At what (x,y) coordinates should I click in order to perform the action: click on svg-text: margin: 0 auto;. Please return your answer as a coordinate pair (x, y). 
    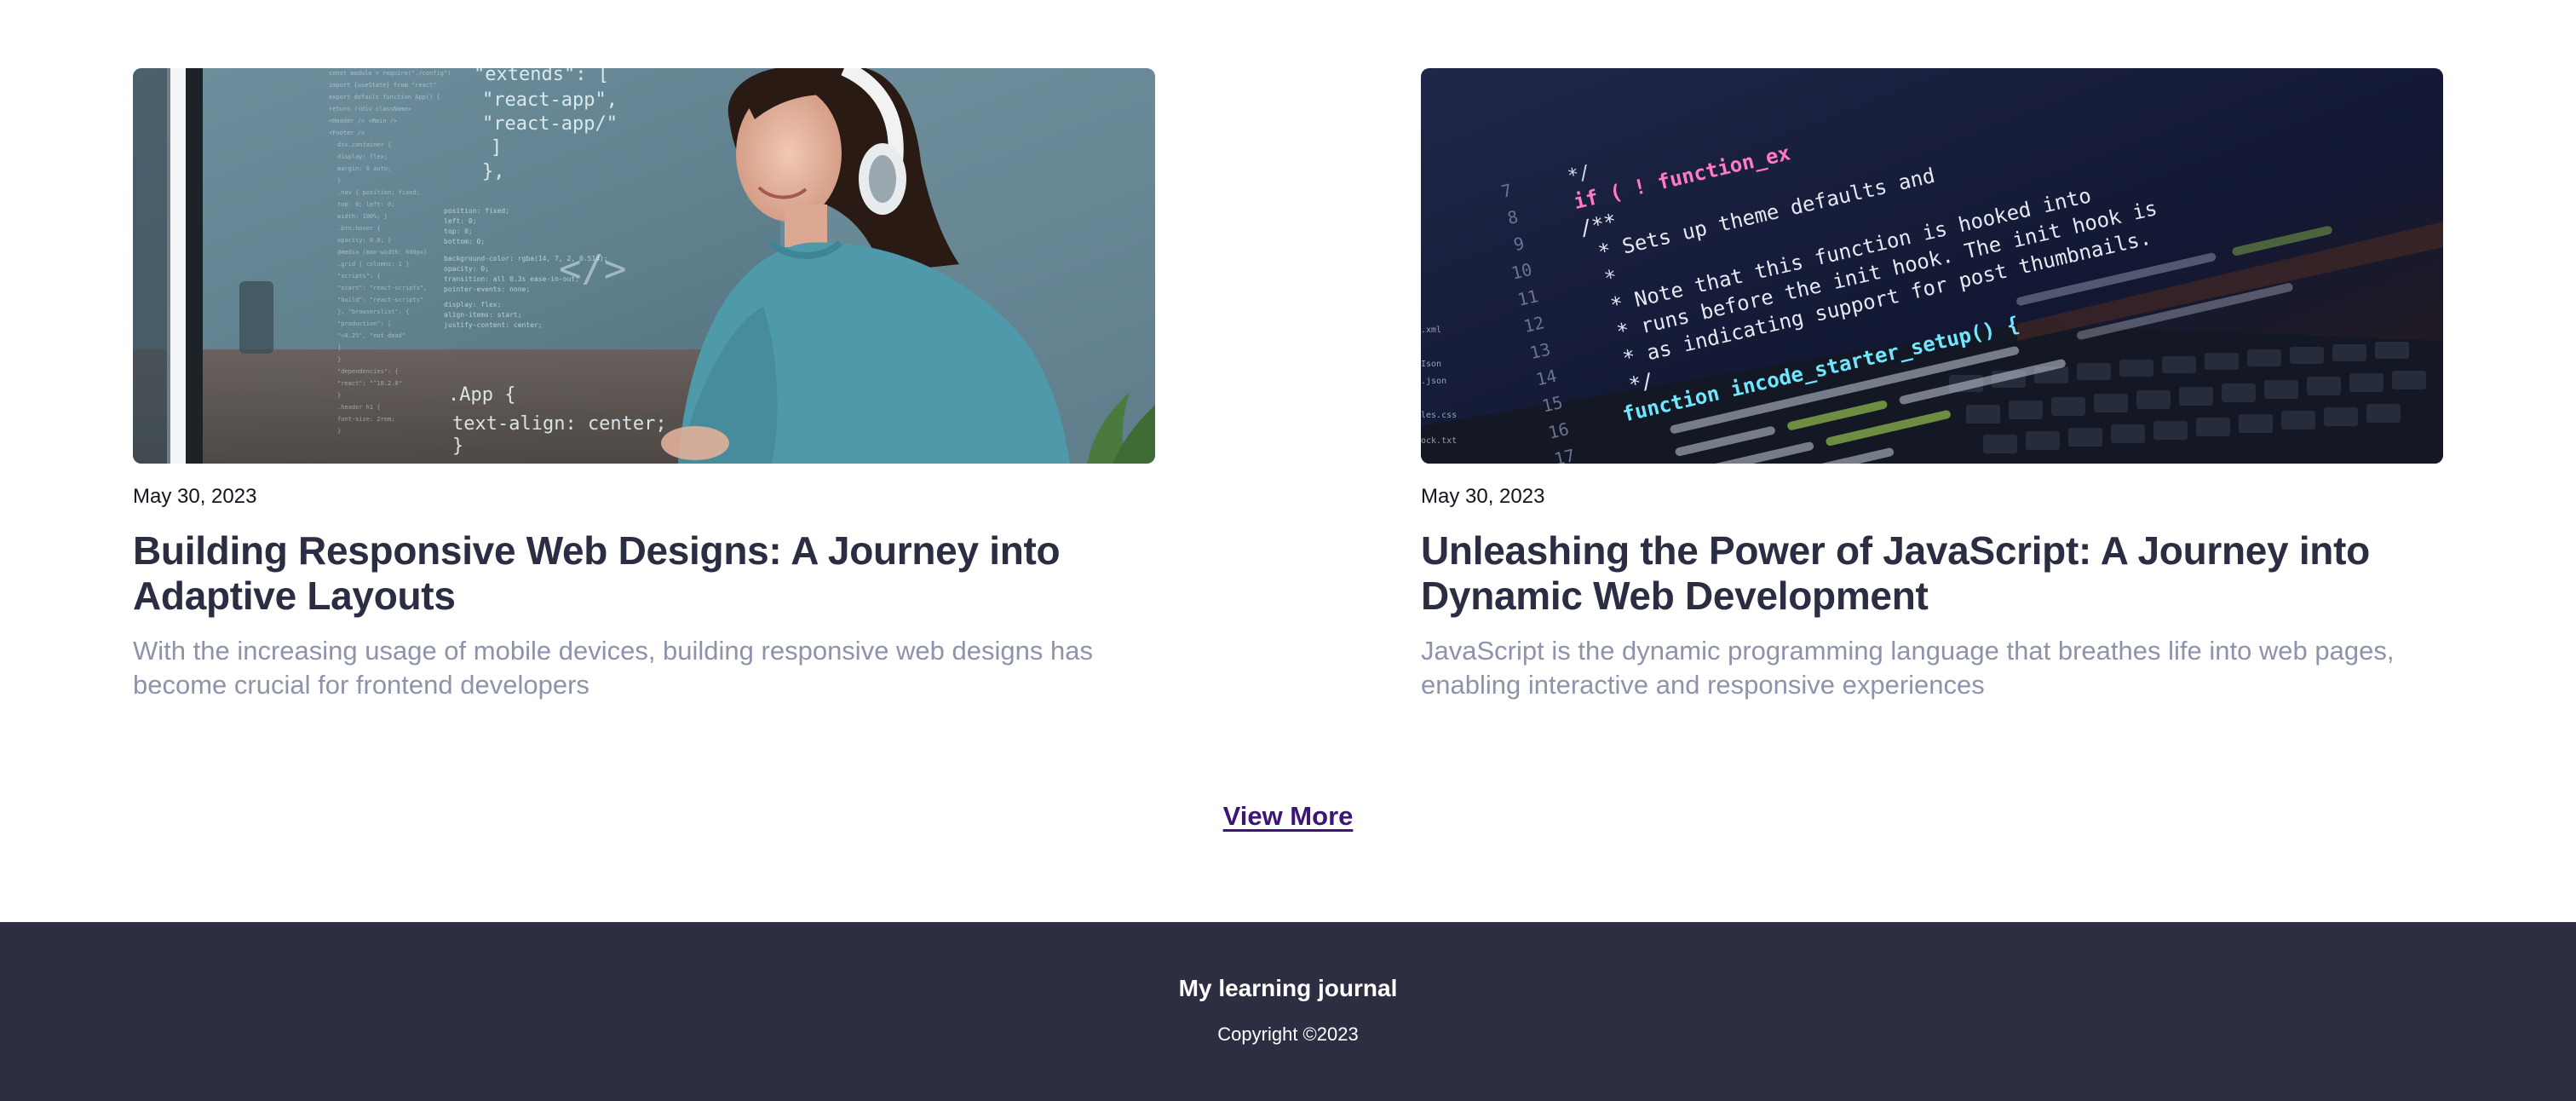
    Looking at the image, I should click on (364, 168).